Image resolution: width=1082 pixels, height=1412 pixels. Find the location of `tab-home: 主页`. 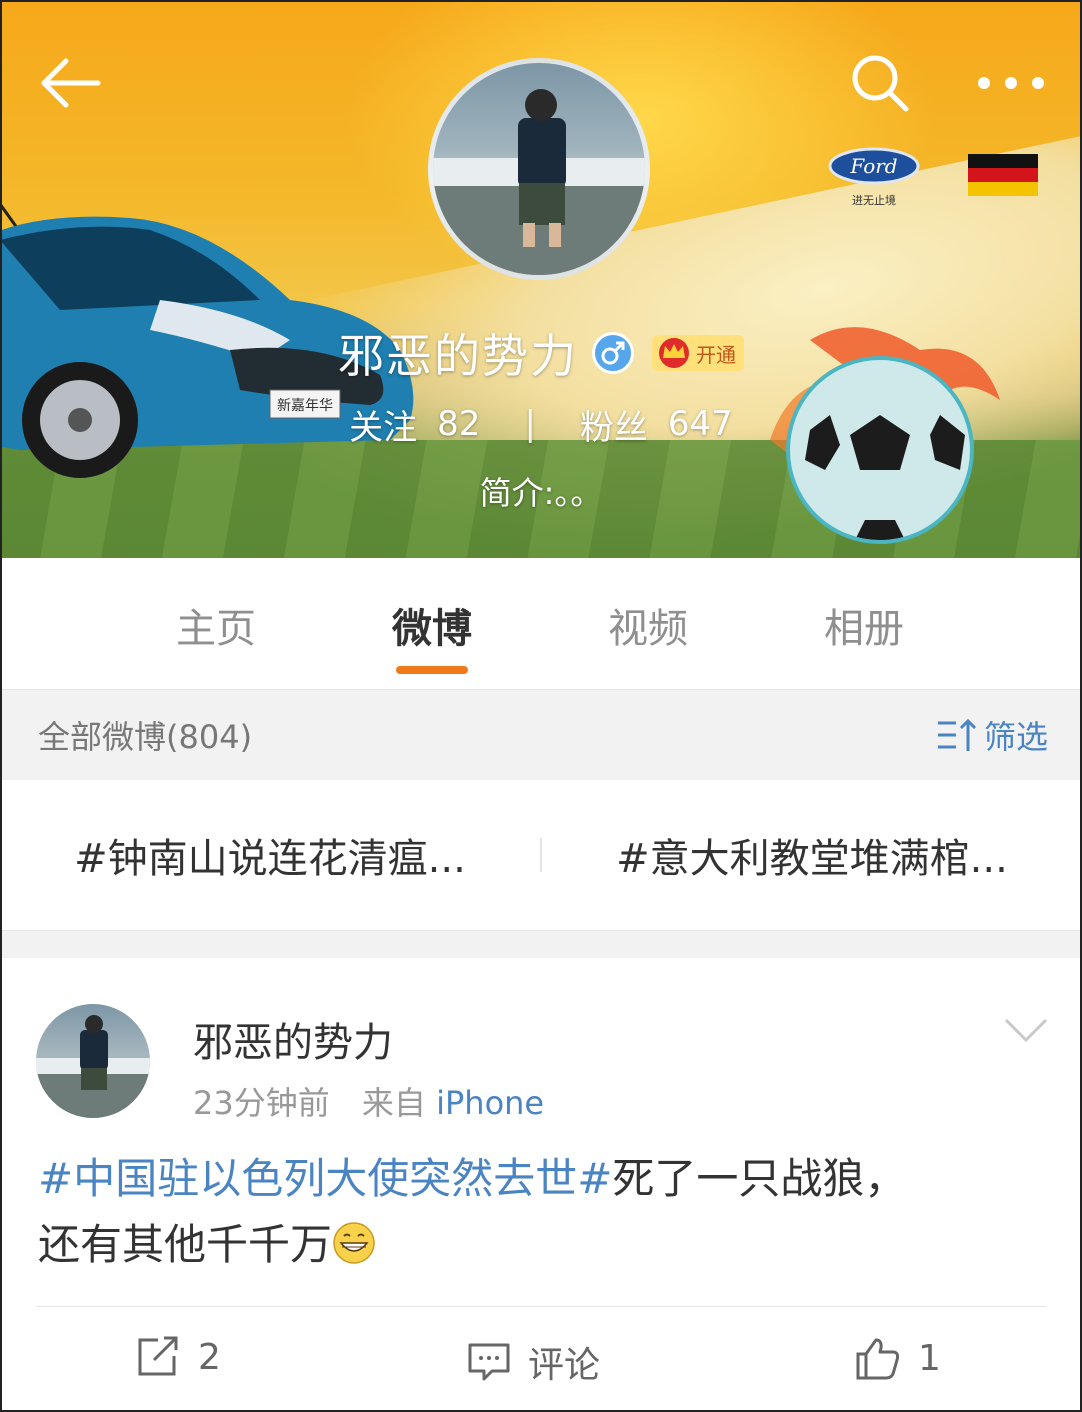

tab-home: 主页 is located at coordinates (216, 625).